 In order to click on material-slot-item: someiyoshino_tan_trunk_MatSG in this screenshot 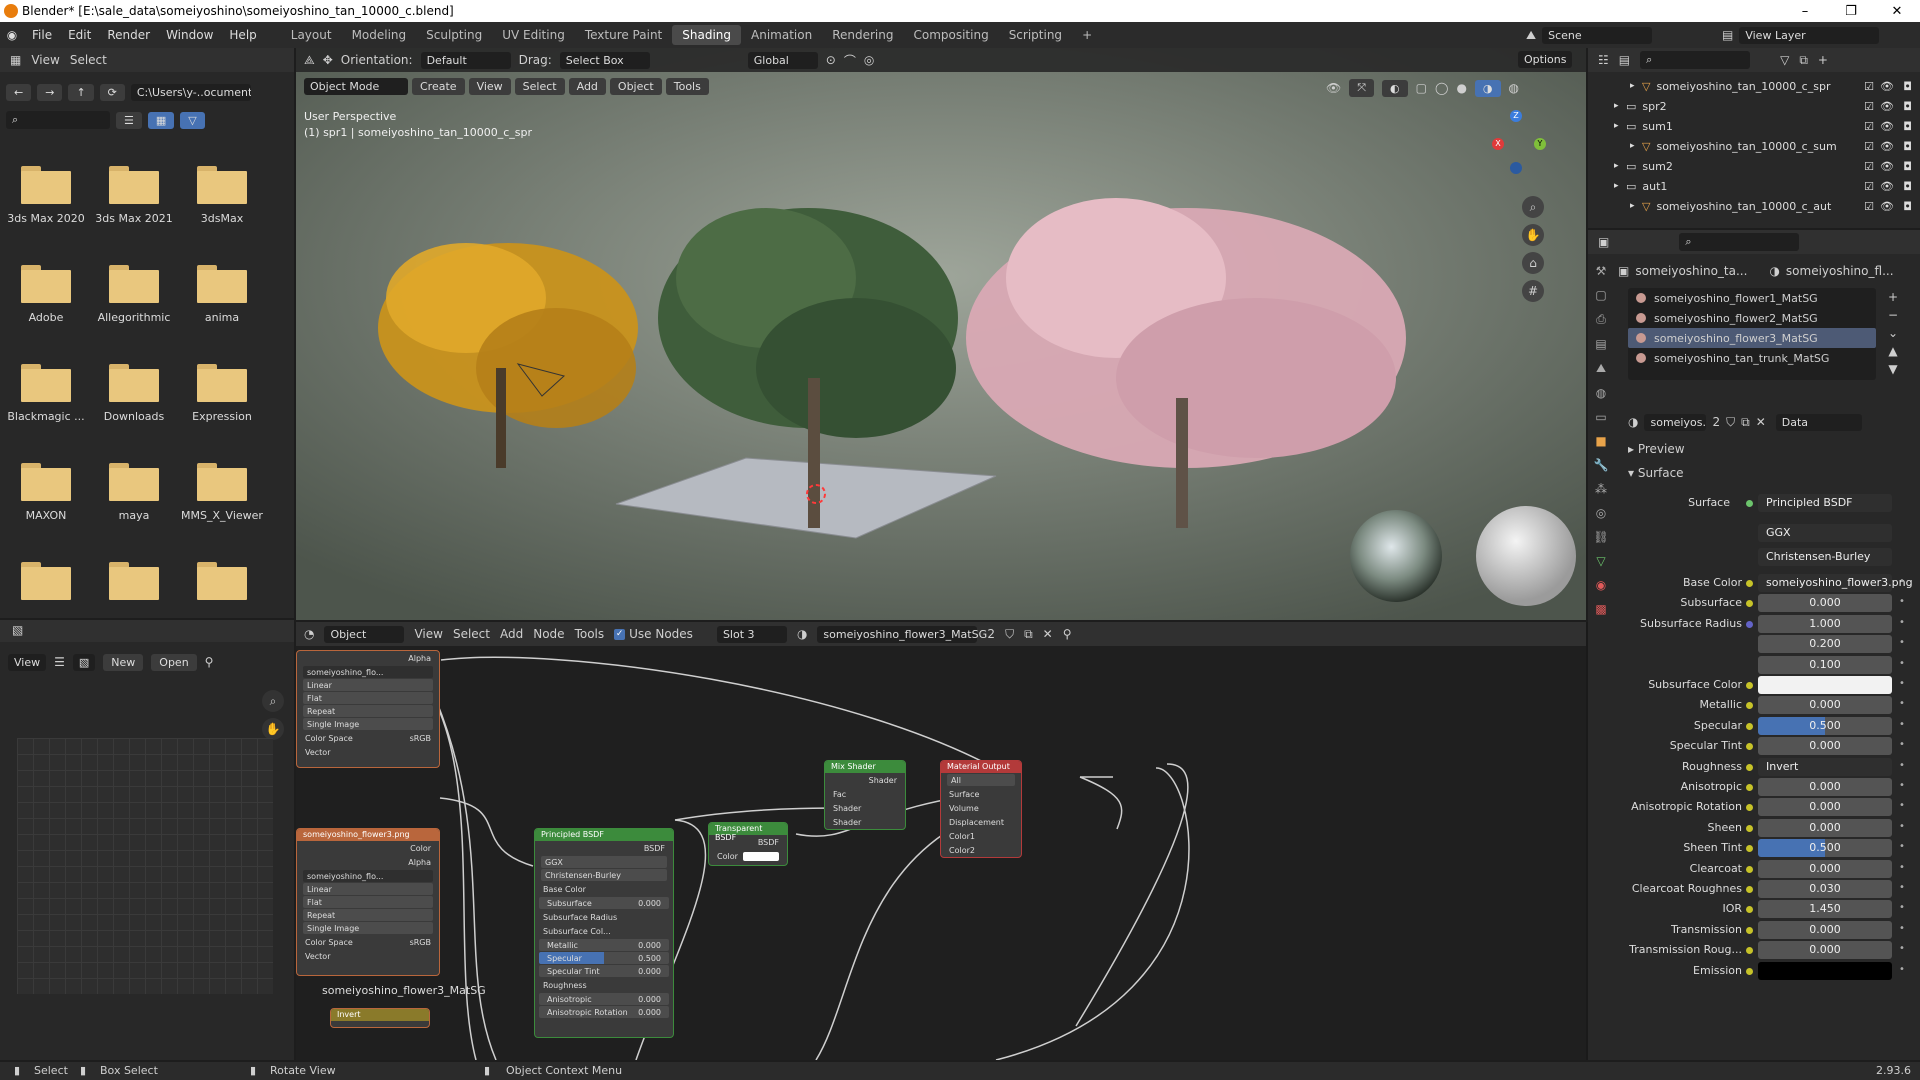, I will do `click(1752, 358)`.